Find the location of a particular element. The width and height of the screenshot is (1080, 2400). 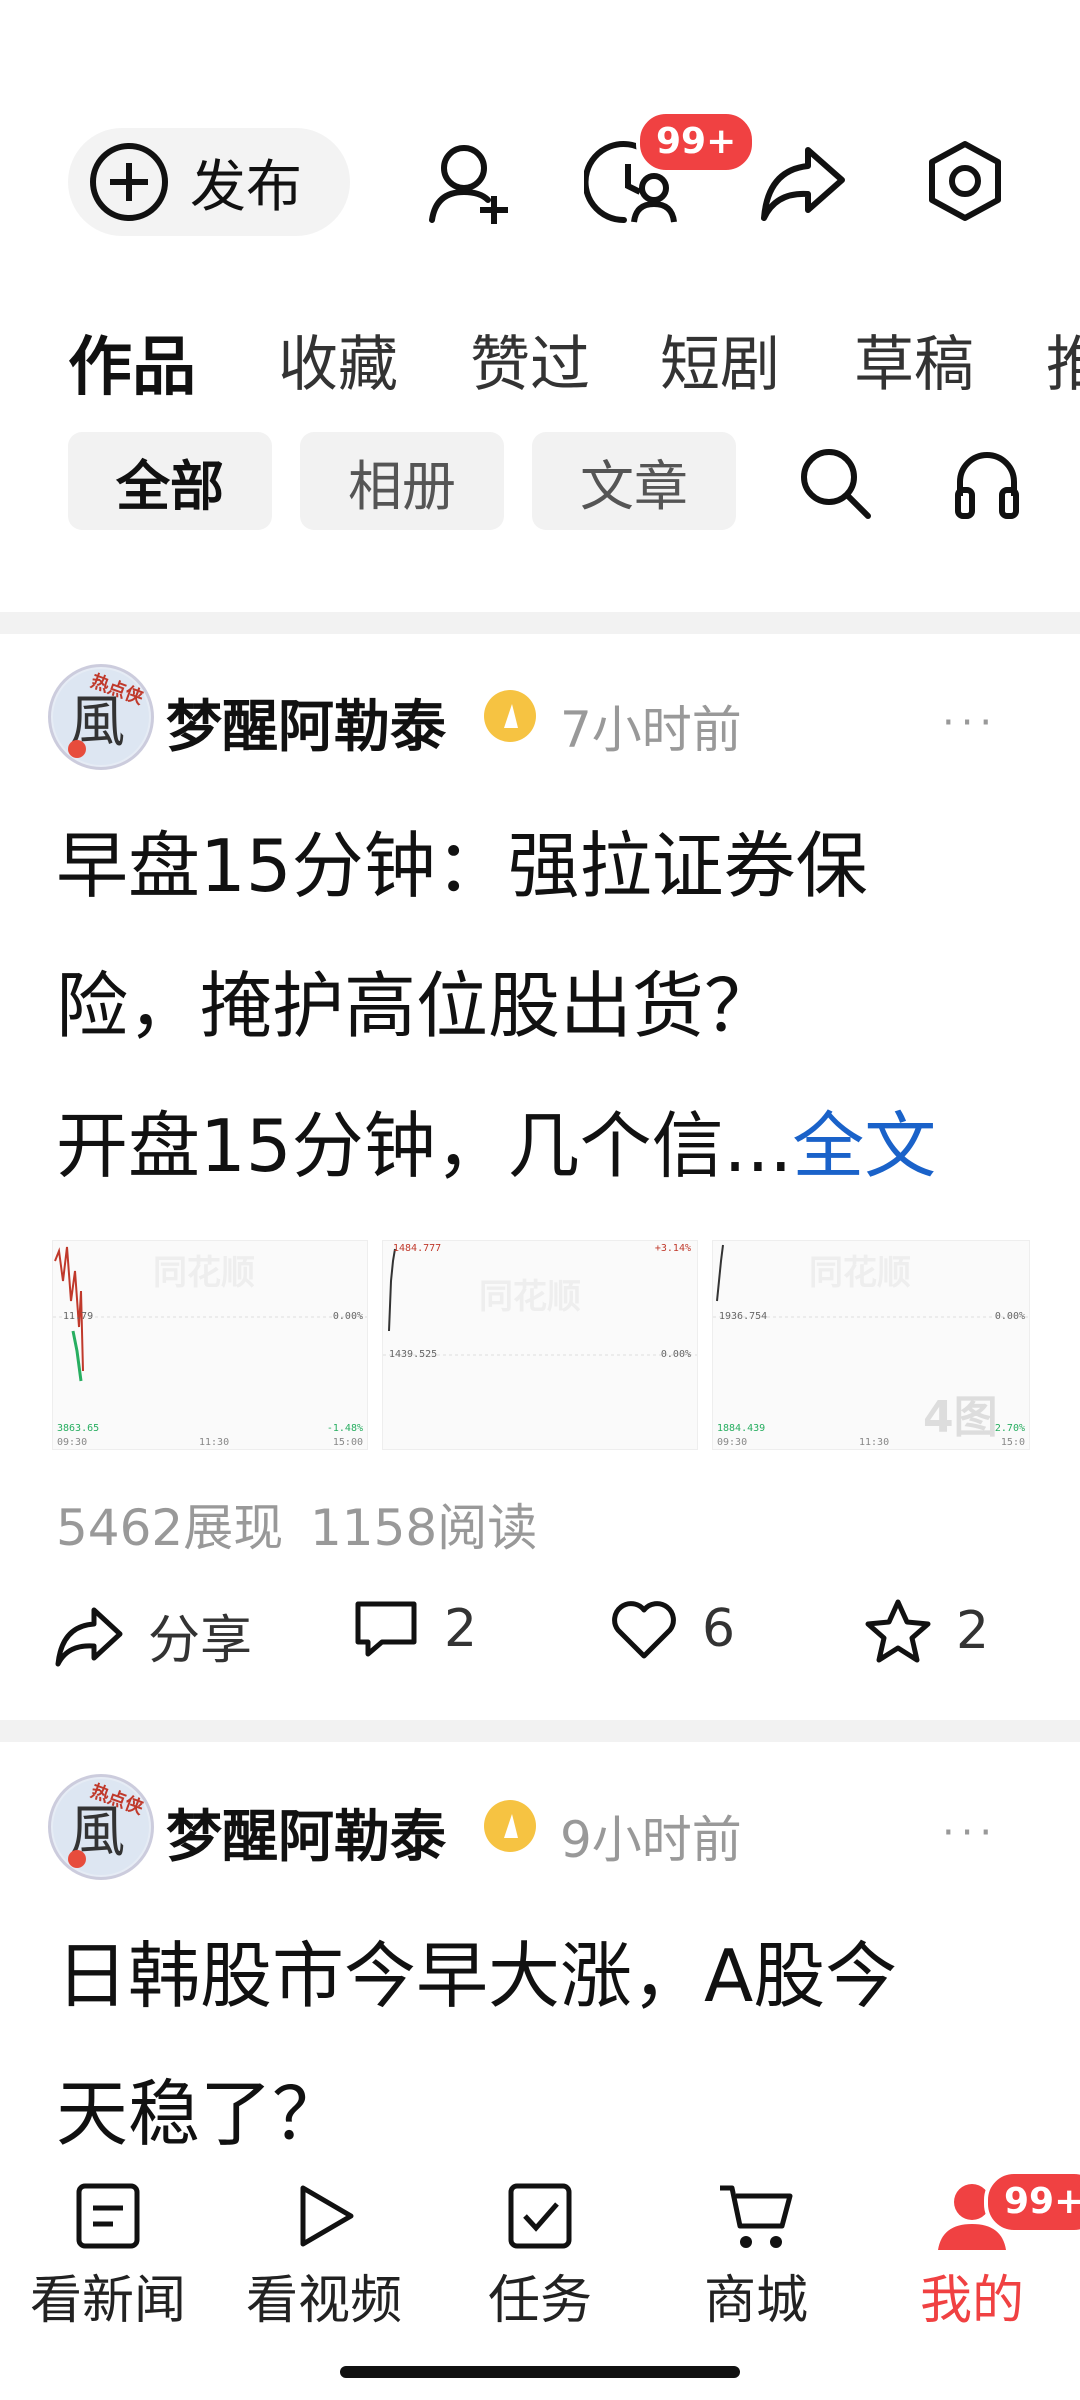

post-divider is located at coordinates (540, 1731).